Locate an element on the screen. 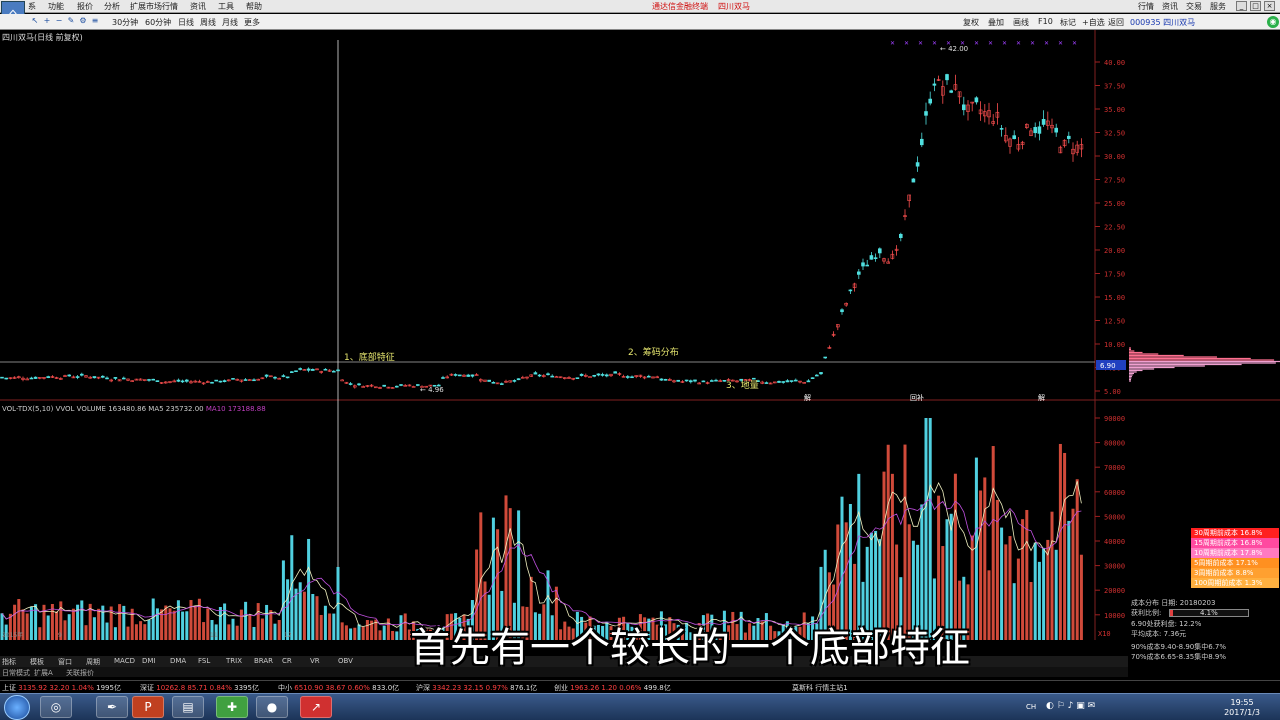 This screenshot has width=1280, height=720. tray-lang: CH is located at coordinates (1031, 707).